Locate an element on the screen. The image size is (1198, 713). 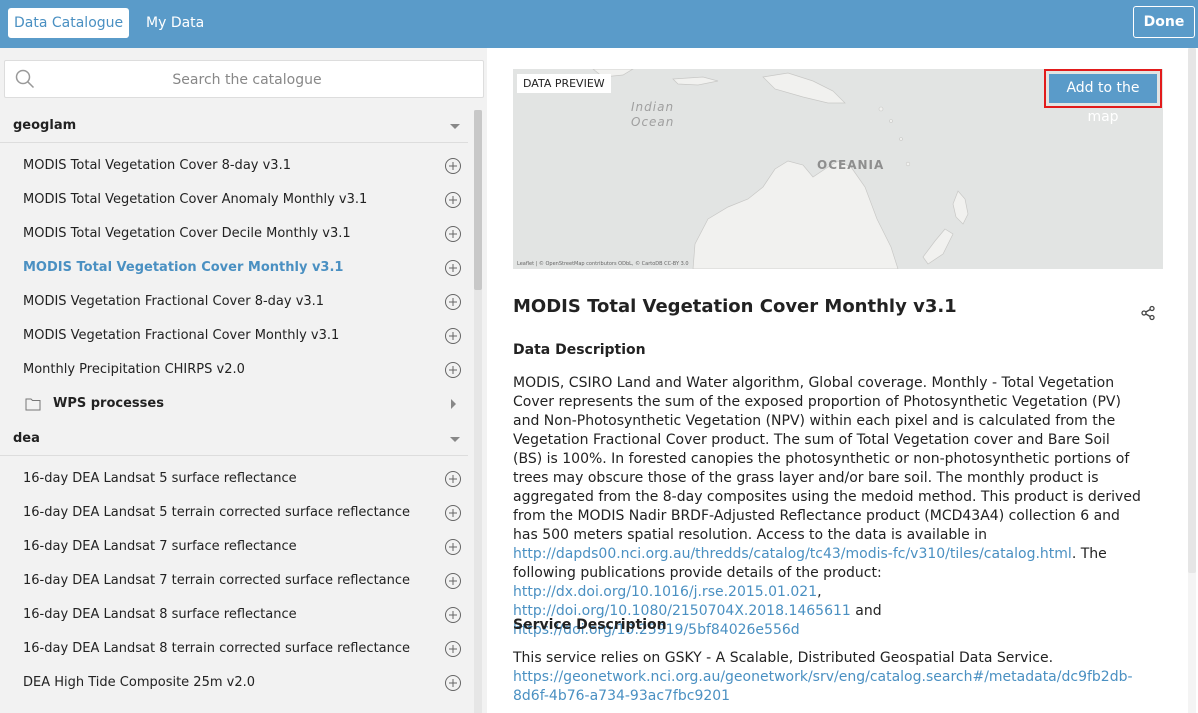
group-geoglam: geoglam is located at coordinates (234, 126).